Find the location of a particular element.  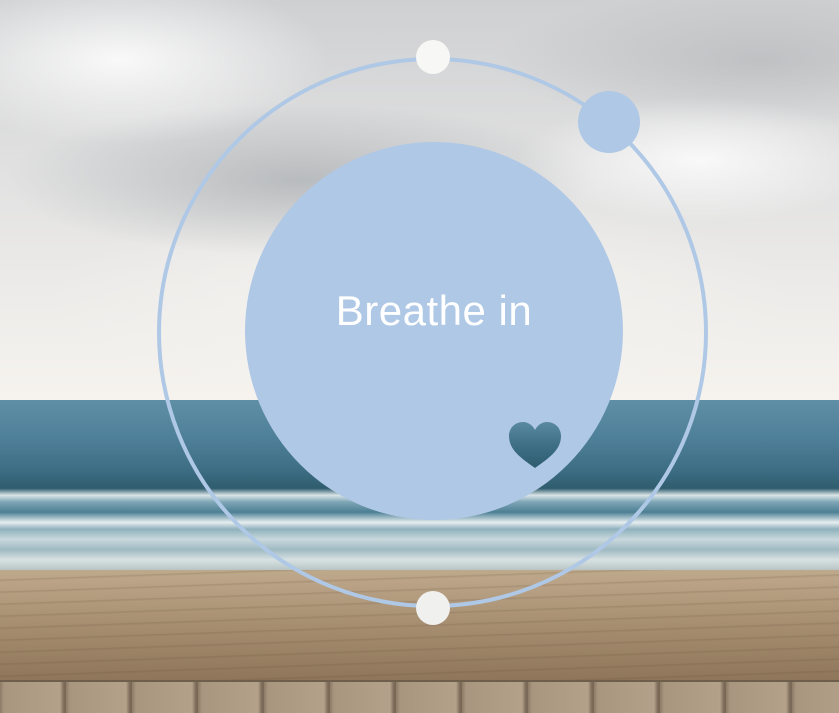

bottom-marker-dot is located at coordinates (433, 608).